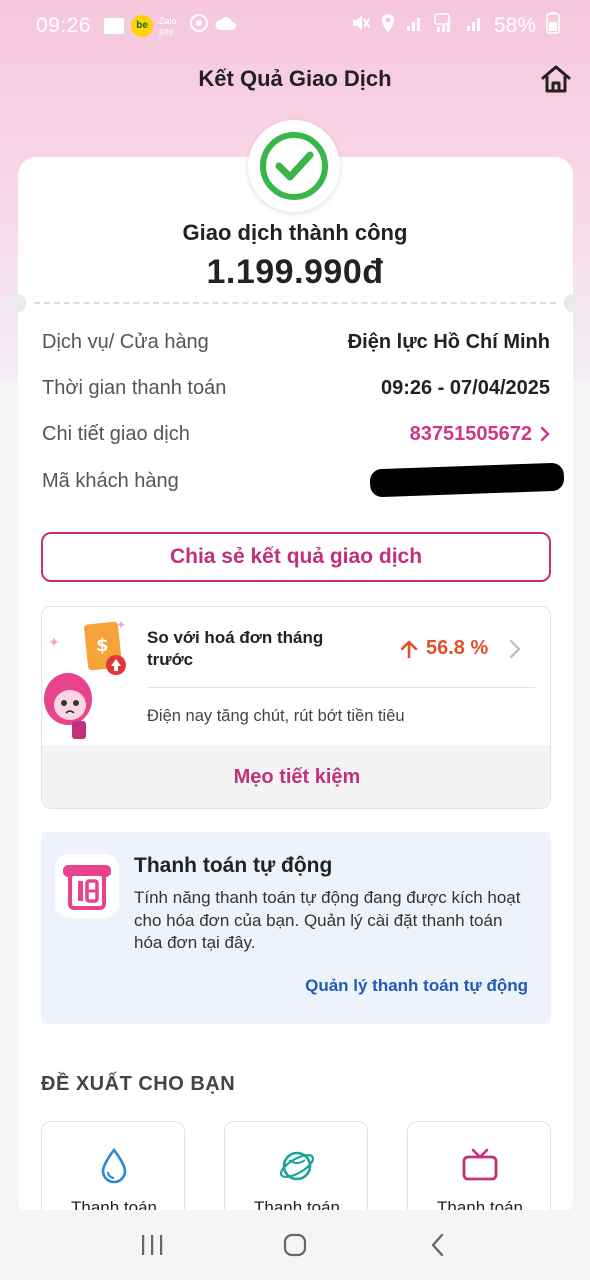  Describe the element at coordinates (235, 648) in the screenshot. I see `compare-title: So với hoá đơn tháng trước` at that location.